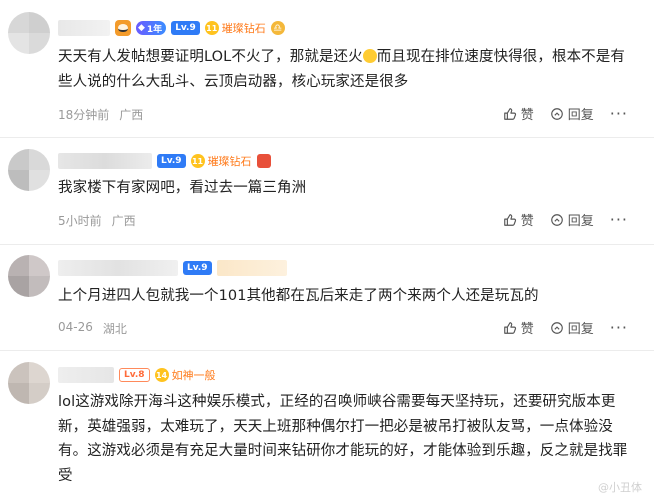  I want to click on medal-blurred, so click(251, 268).